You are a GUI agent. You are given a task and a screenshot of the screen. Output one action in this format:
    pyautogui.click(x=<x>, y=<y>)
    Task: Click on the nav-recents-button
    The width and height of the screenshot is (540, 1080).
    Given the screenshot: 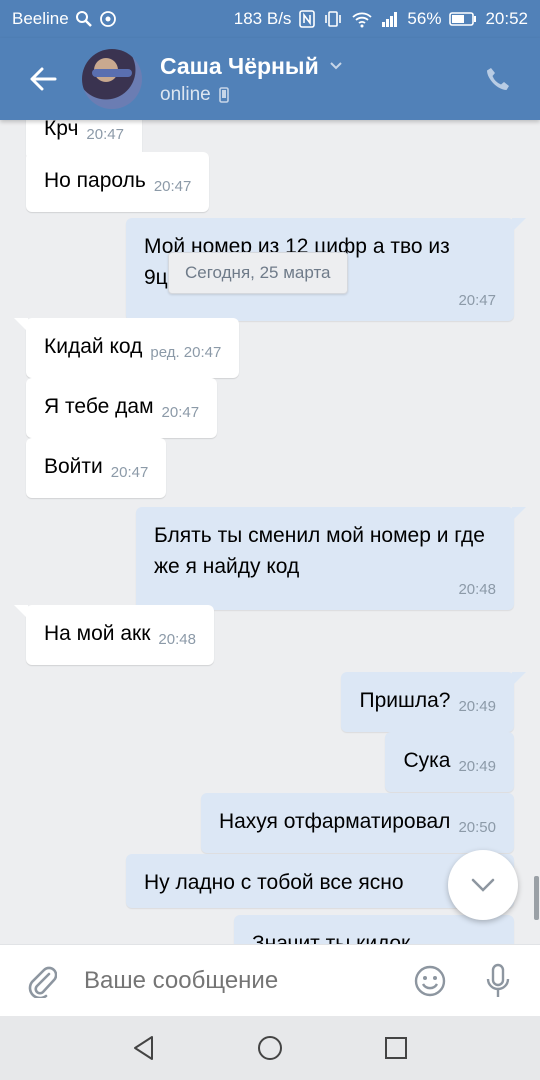 What is the action you would take?
    pyautogui.click(x=396, y=1048)
    